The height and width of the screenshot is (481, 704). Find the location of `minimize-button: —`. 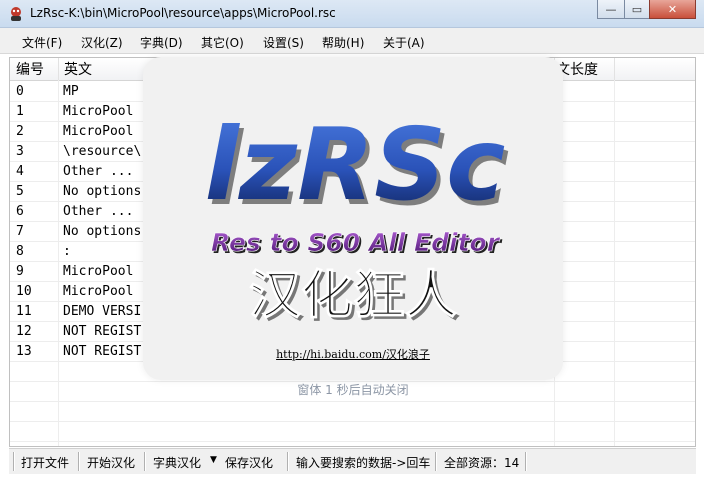

minimize-button: — is located at coordinates (611, 9).